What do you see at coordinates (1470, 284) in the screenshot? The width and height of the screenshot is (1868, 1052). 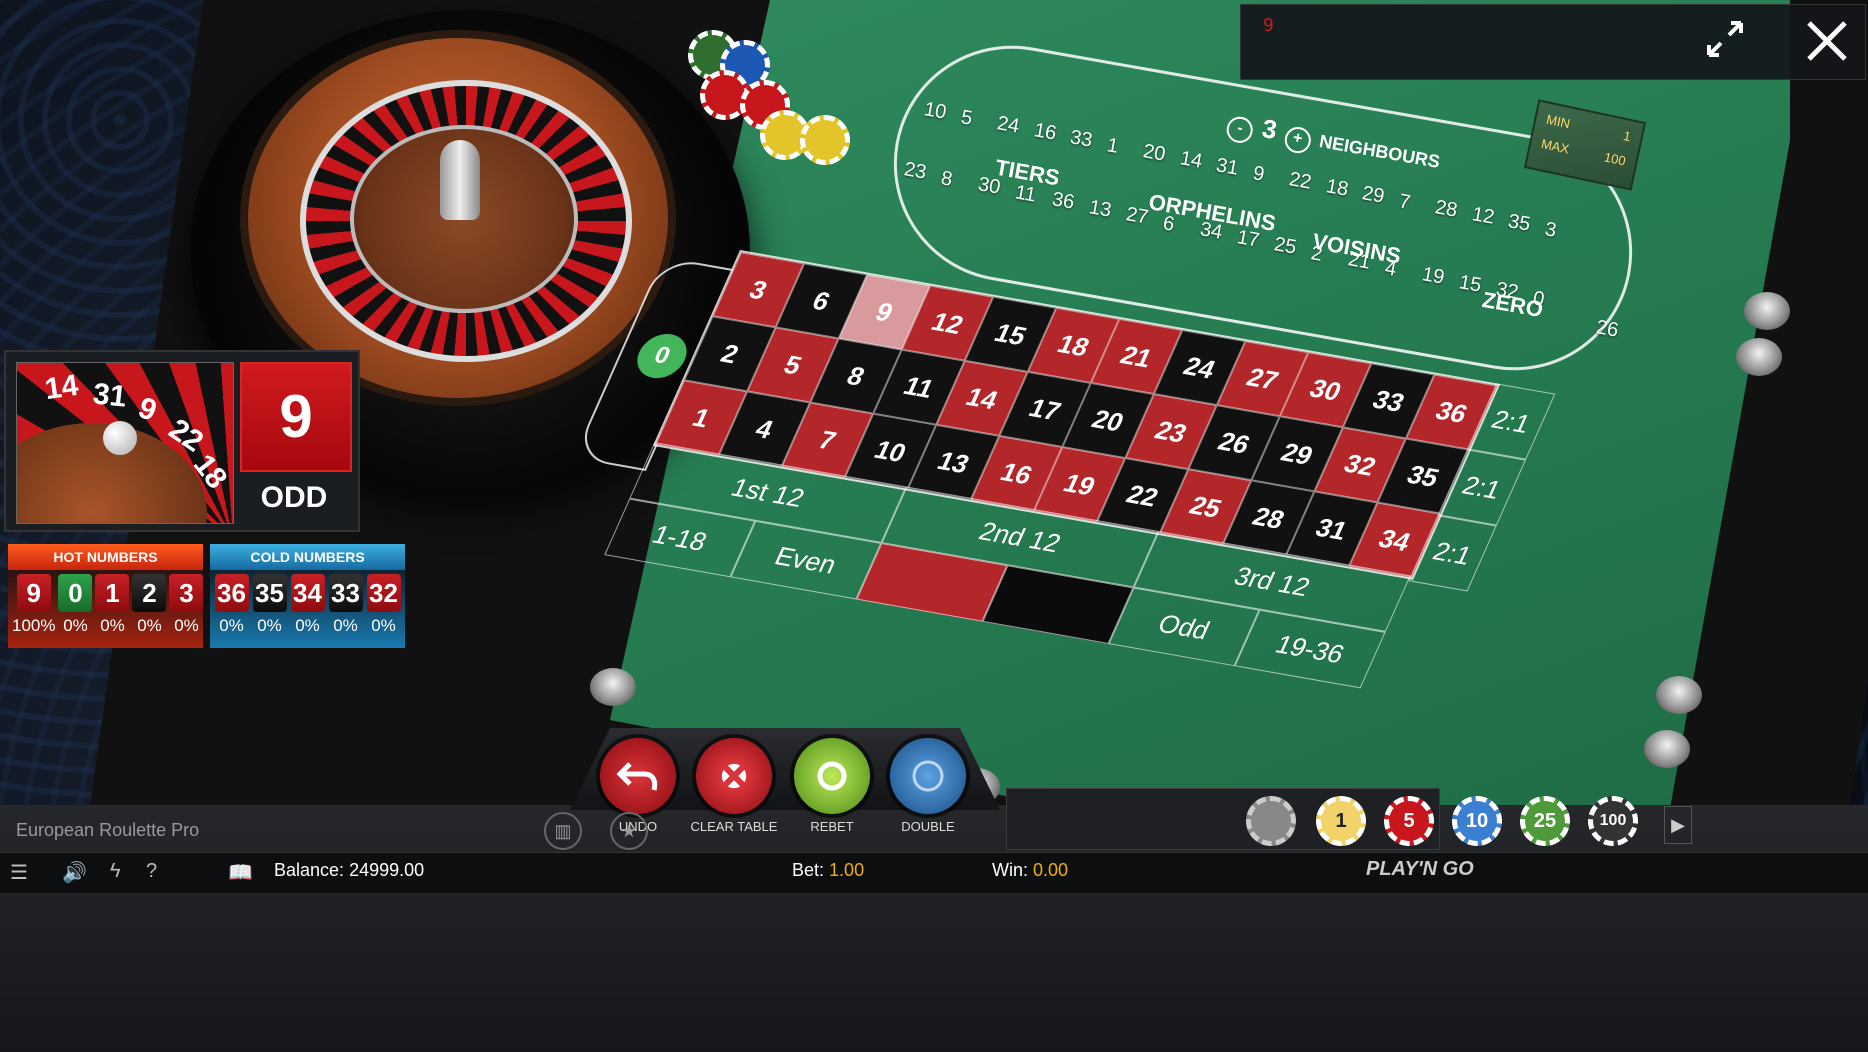 I see `racetrack-number: 15` at bounding box center [1470, 284].